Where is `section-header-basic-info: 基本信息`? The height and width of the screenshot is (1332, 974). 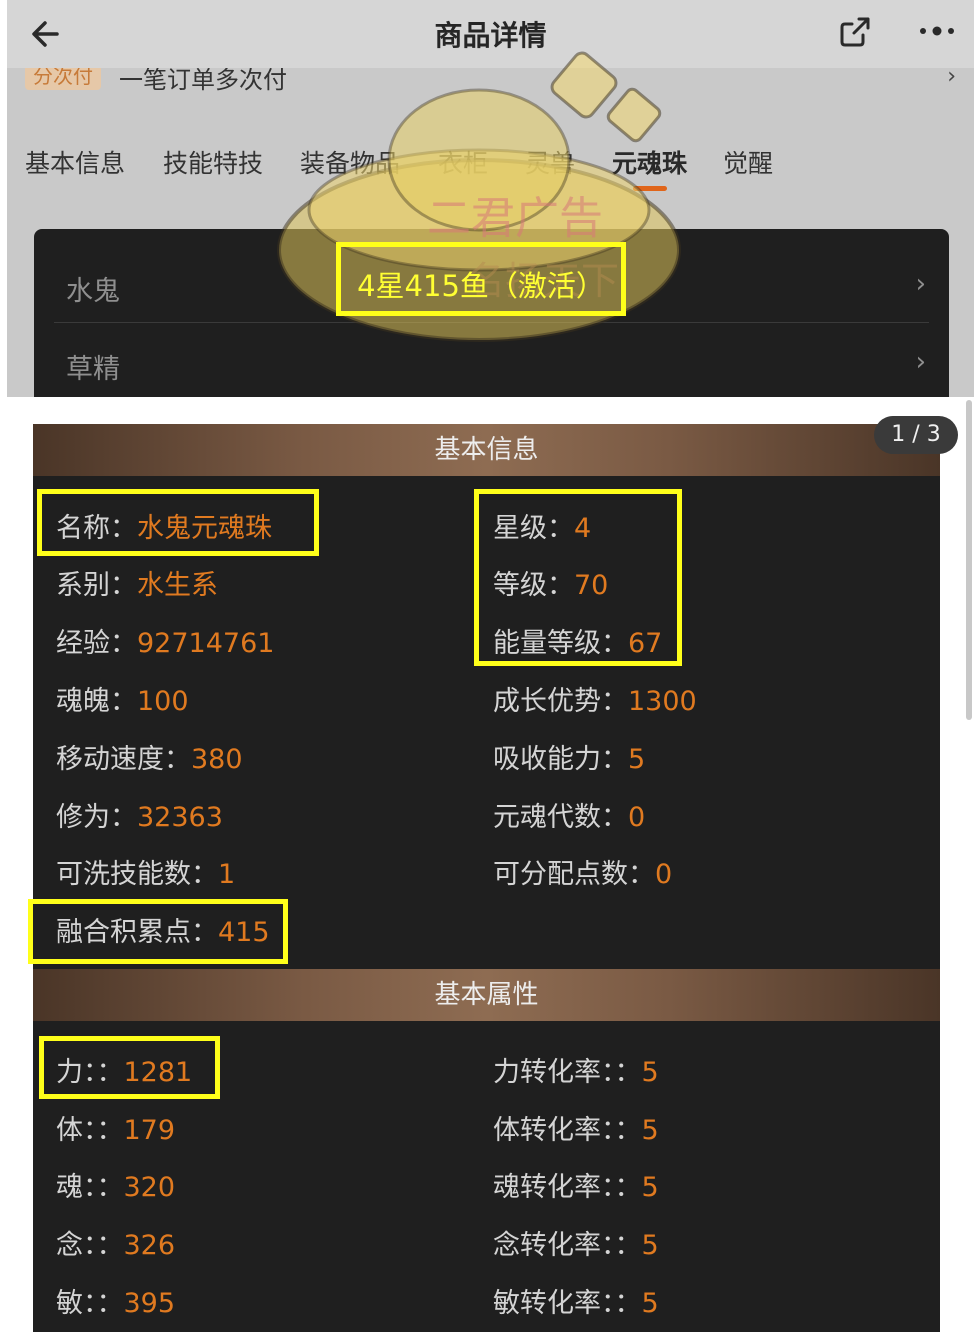
section-header-basic-info: 基本信息 is located at coordinates (486, 450).